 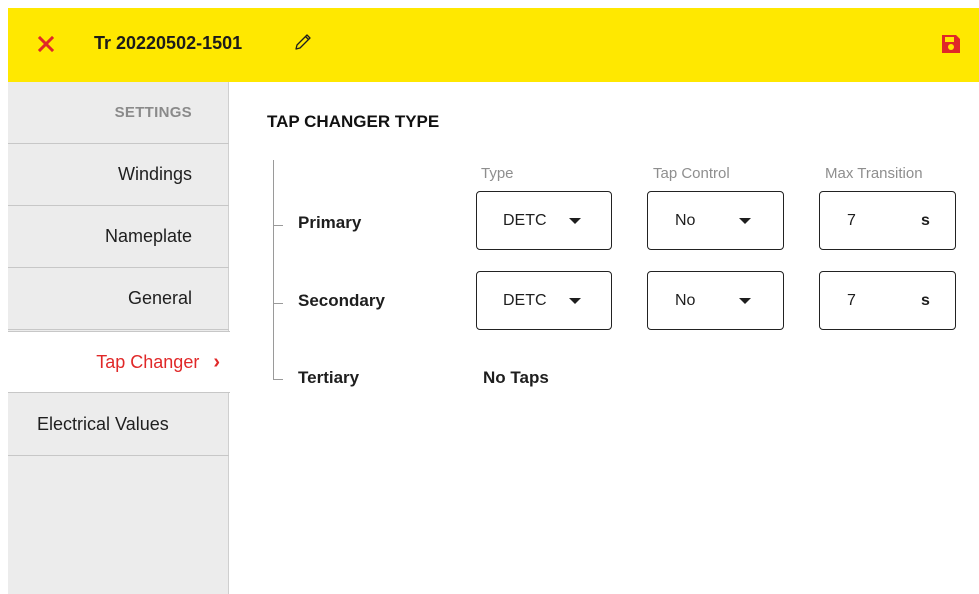 What do you see at coordinates (153, 112) in the screenshot?
I see `sidebar-section-label: SETTINGS` at bounding box center [153, 112].